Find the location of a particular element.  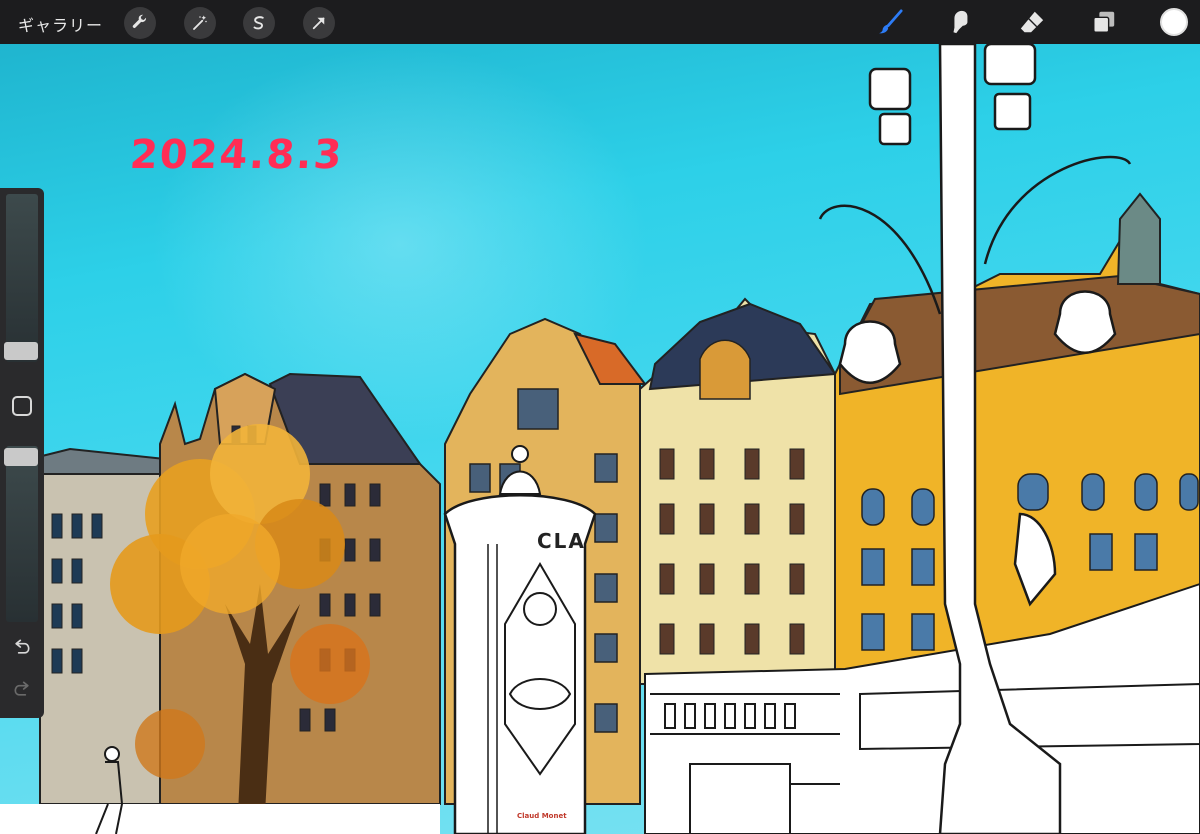

redo-button is located at coordinates (22, 689).